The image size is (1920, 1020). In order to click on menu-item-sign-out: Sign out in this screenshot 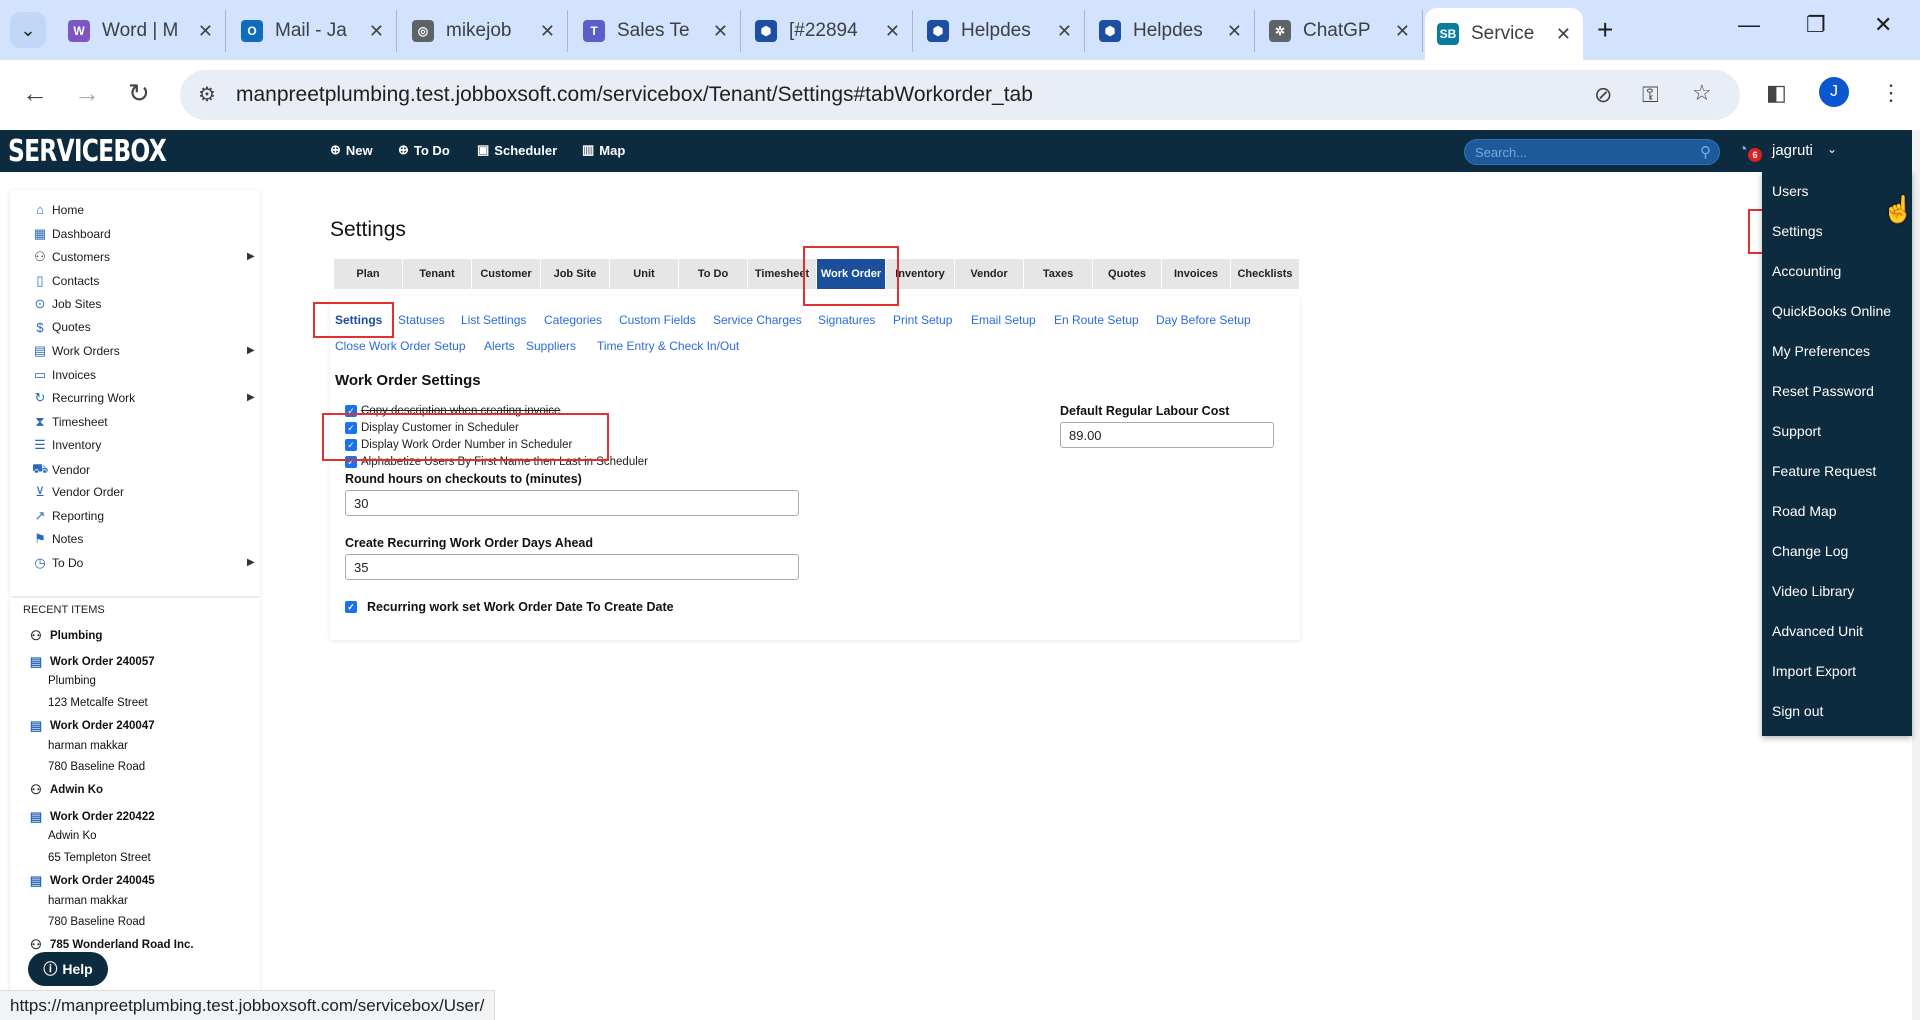, I will do `click(1797, 711)`.